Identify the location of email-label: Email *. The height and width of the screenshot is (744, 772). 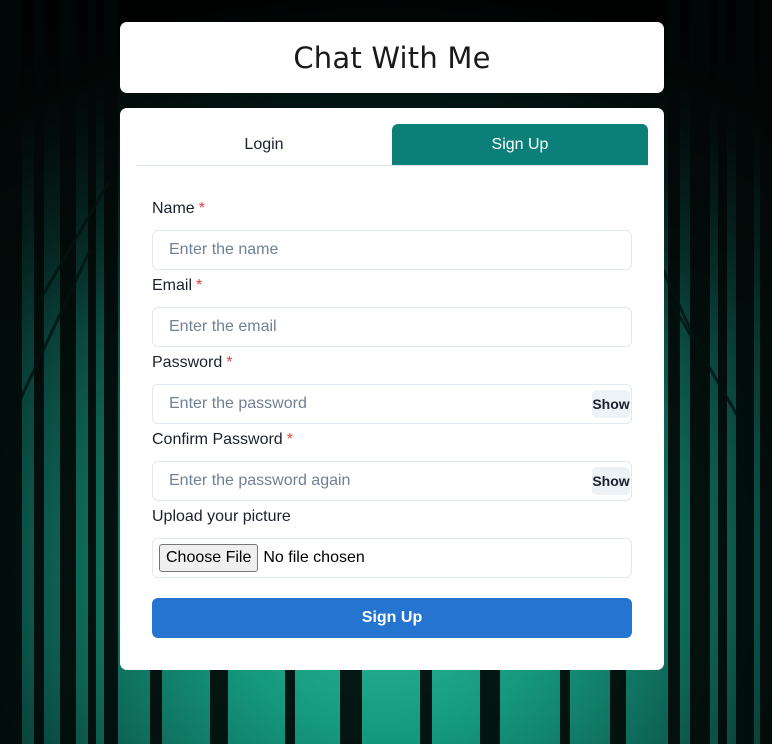
(177, 286).